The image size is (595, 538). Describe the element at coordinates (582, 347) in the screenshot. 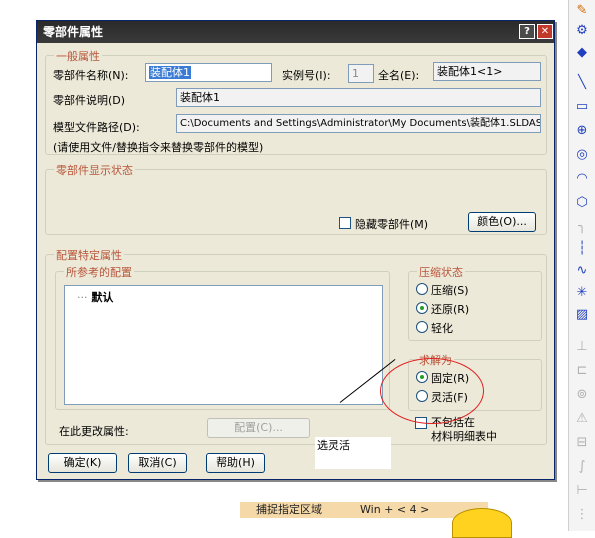

I see `dimension-icon: ⊥` at that location.